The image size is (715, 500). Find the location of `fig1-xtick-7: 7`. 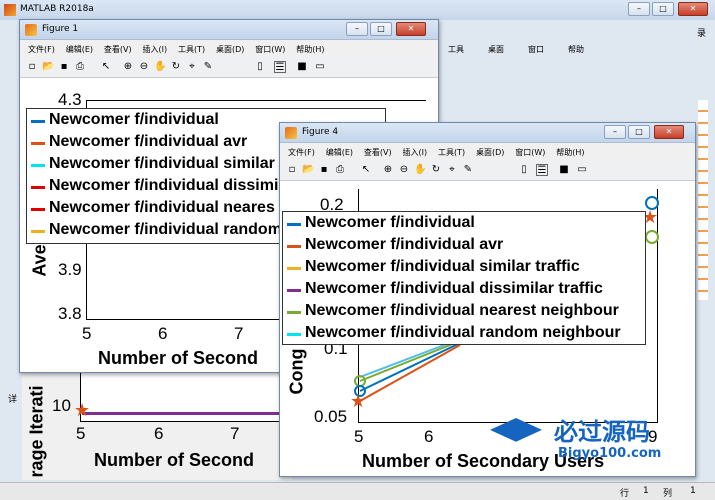

fig1-xtick-7: 7 is located at coordinates (239, 333).